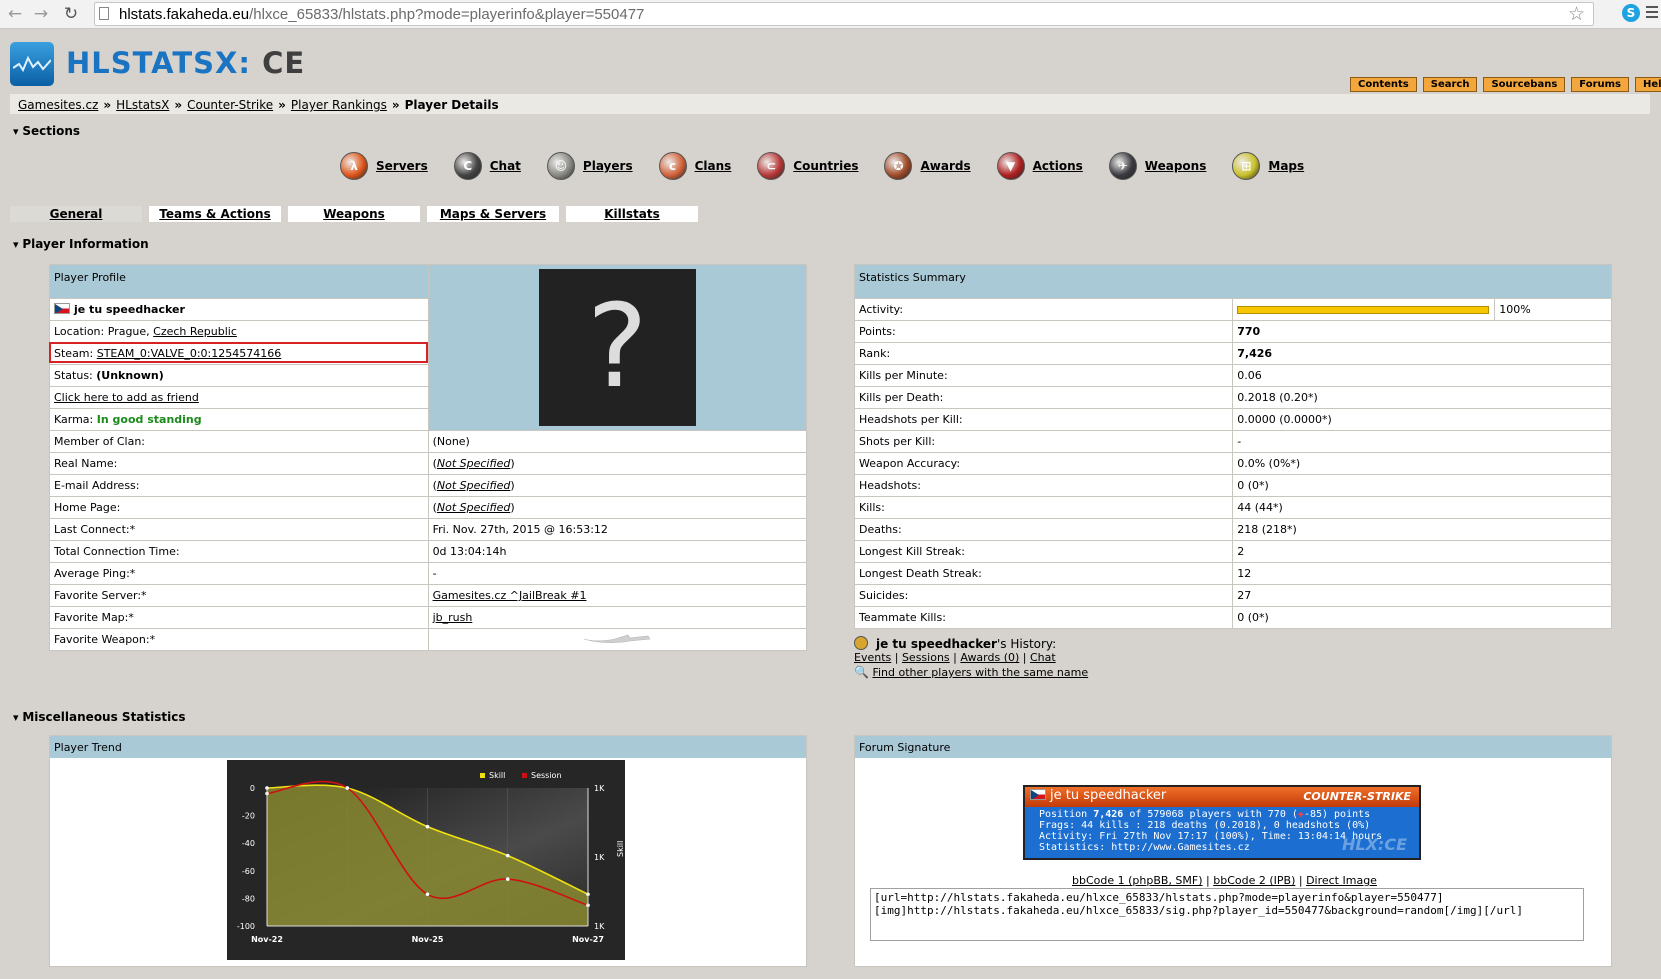 This screenshot has width=1661, height=979. Describe the element at coordinates (1157, 166) in the screenshot. I see `section-weapons: ✈ Weapons` at that location.